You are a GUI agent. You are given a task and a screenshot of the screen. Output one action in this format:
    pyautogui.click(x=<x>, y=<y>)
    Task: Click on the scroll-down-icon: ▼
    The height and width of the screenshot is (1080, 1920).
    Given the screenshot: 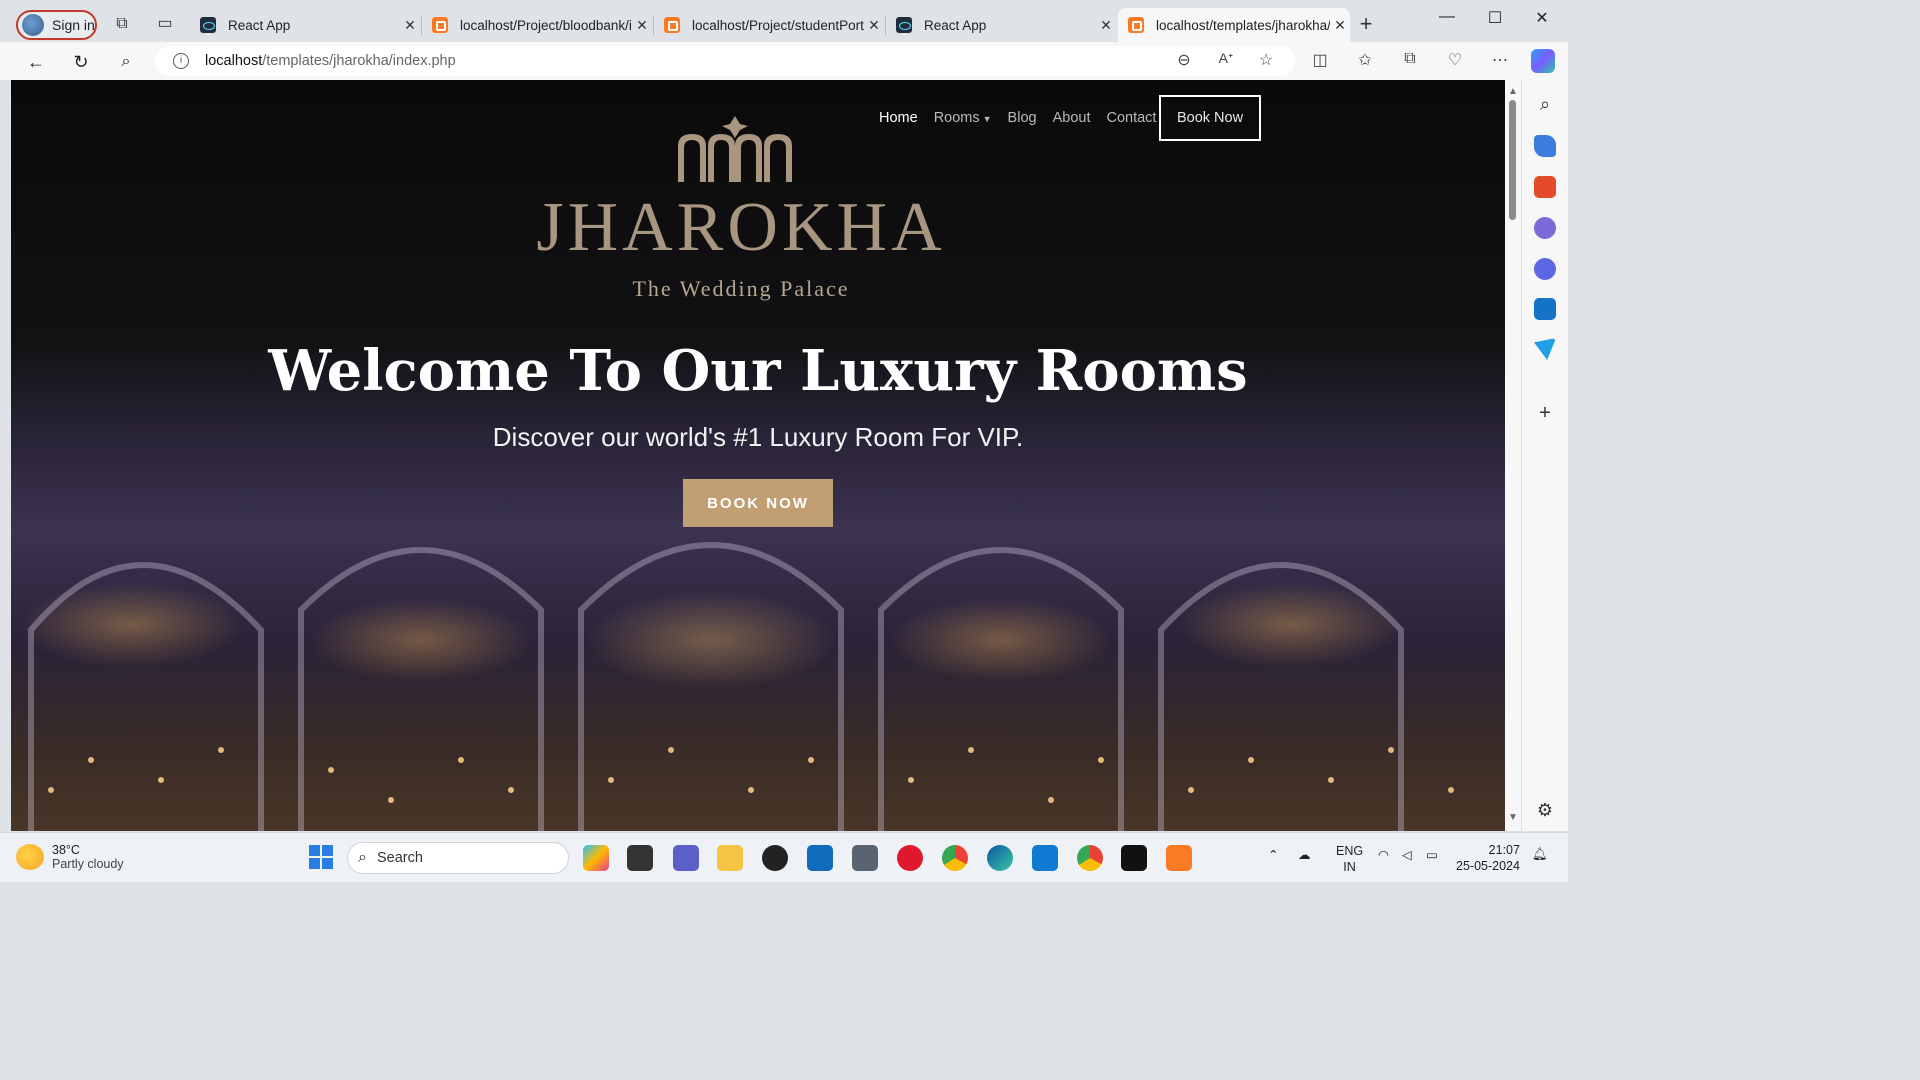 What is the action you would take?
    pyautogui.click(x=1513, y=817)
    